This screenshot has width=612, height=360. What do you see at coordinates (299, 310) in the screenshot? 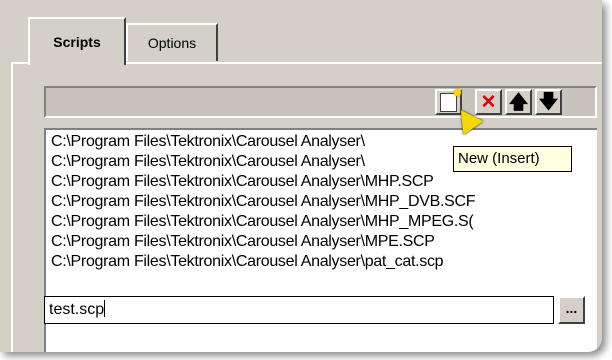
I see `script-path-input: test.scp` at bounding box center [299, 310].